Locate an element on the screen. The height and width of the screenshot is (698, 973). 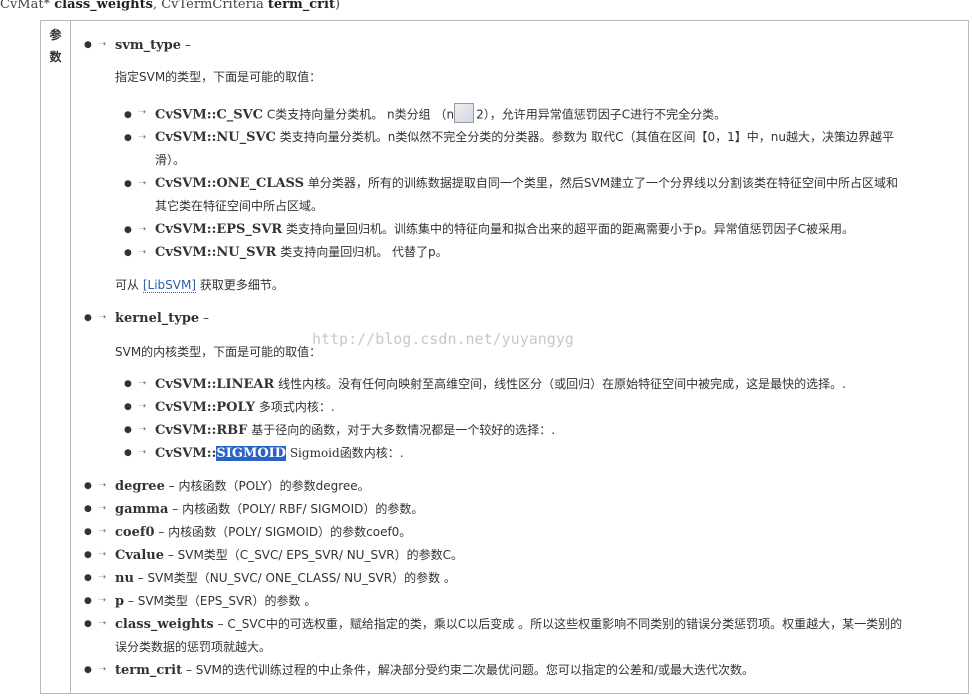
item-desc-cont: 2），允许用异常值惩罚因子C进行不完全分类。 is located at coordinates (601, 114).